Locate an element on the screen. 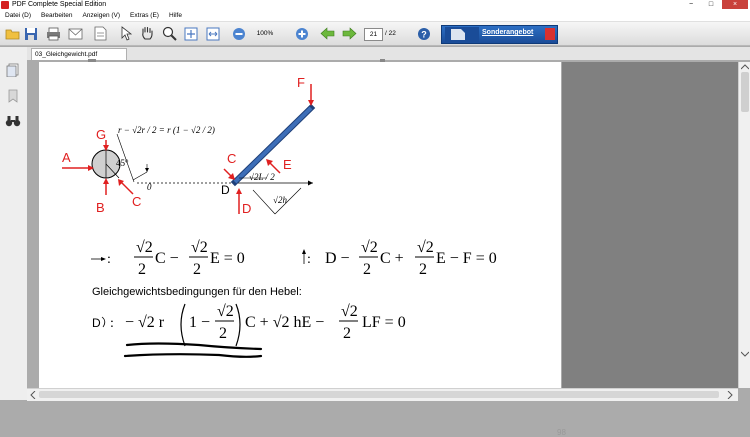  lever-rod is located at coordinates (273, 145).